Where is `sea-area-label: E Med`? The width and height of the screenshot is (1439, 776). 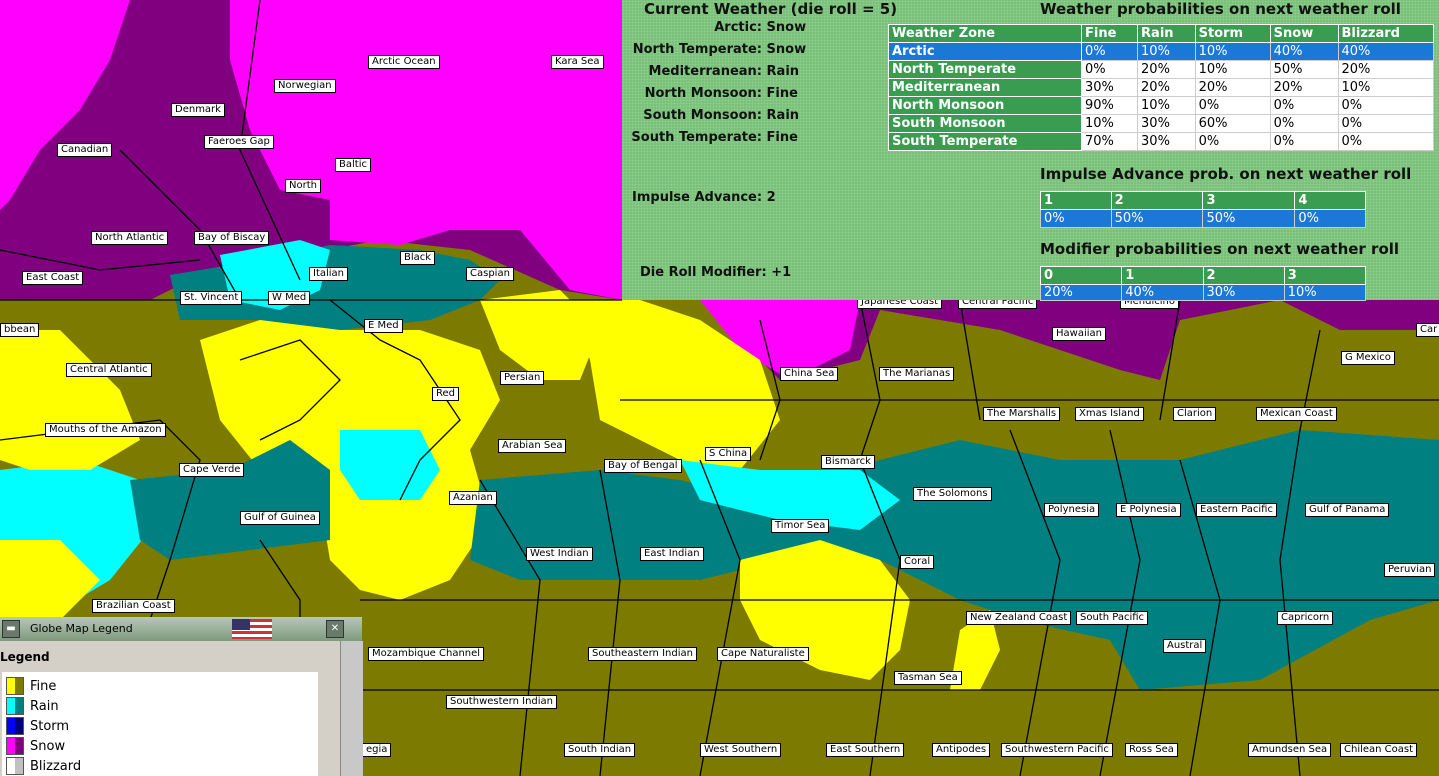 sea-area-label: E Med is located at coordinates (383, 326).